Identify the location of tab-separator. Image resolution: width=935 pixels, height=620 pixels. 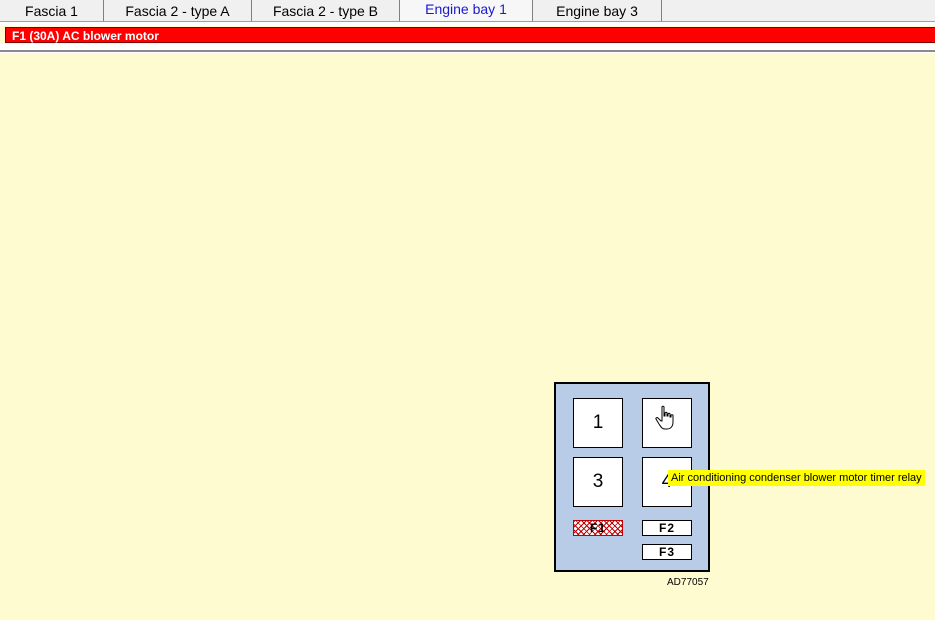
(467, 24).